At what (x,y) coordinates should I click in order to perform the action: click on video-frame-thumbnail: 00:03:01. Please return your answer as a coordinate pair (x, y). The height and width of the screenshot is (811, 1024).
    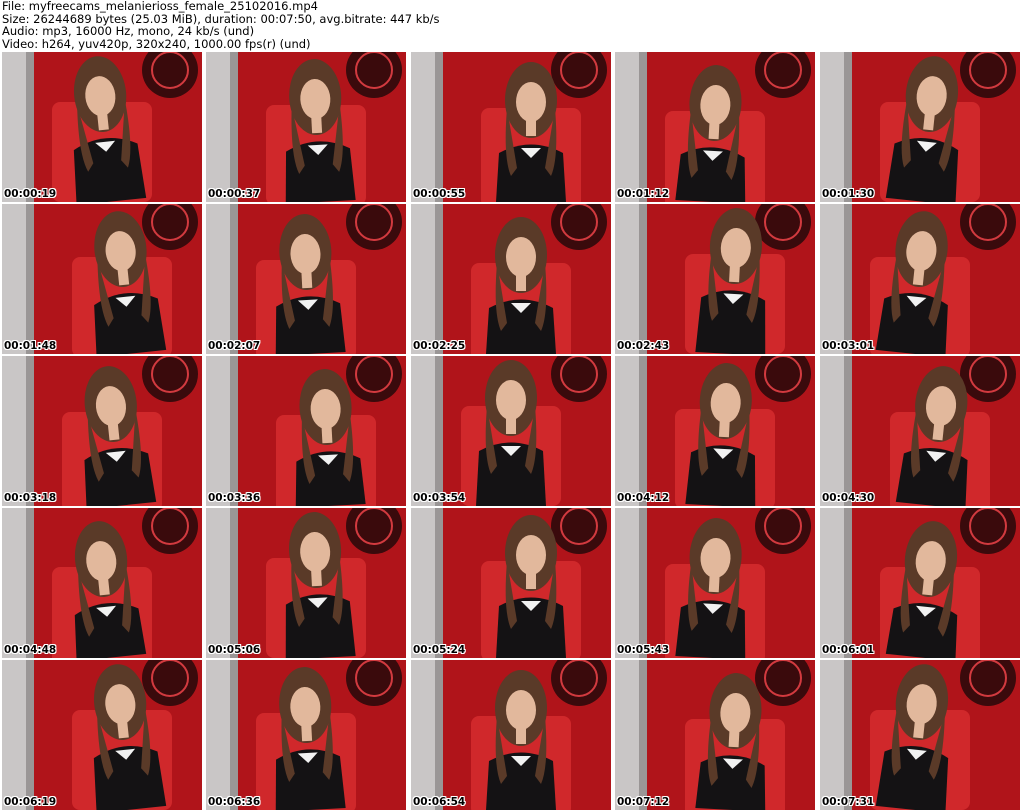
    Looking at the image, I should click on (920, 279).